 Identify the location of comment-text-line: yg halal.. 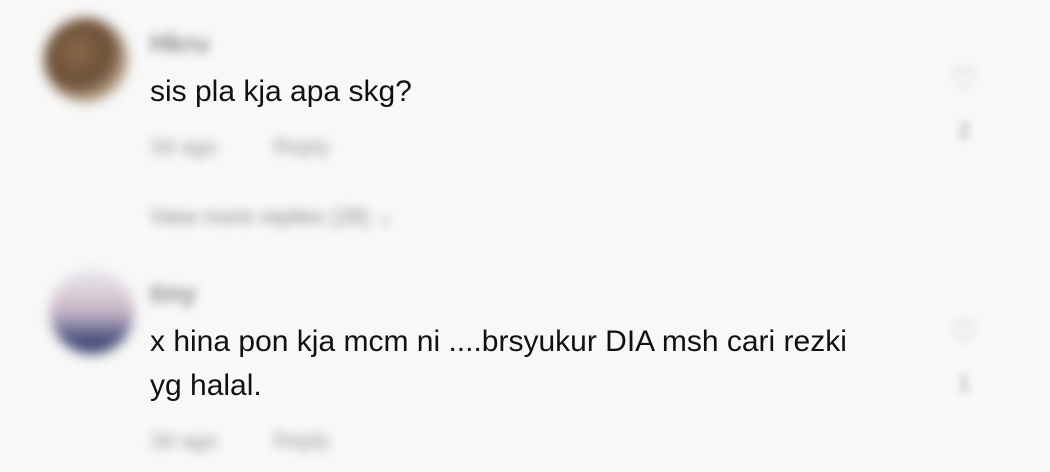
(206, 385).